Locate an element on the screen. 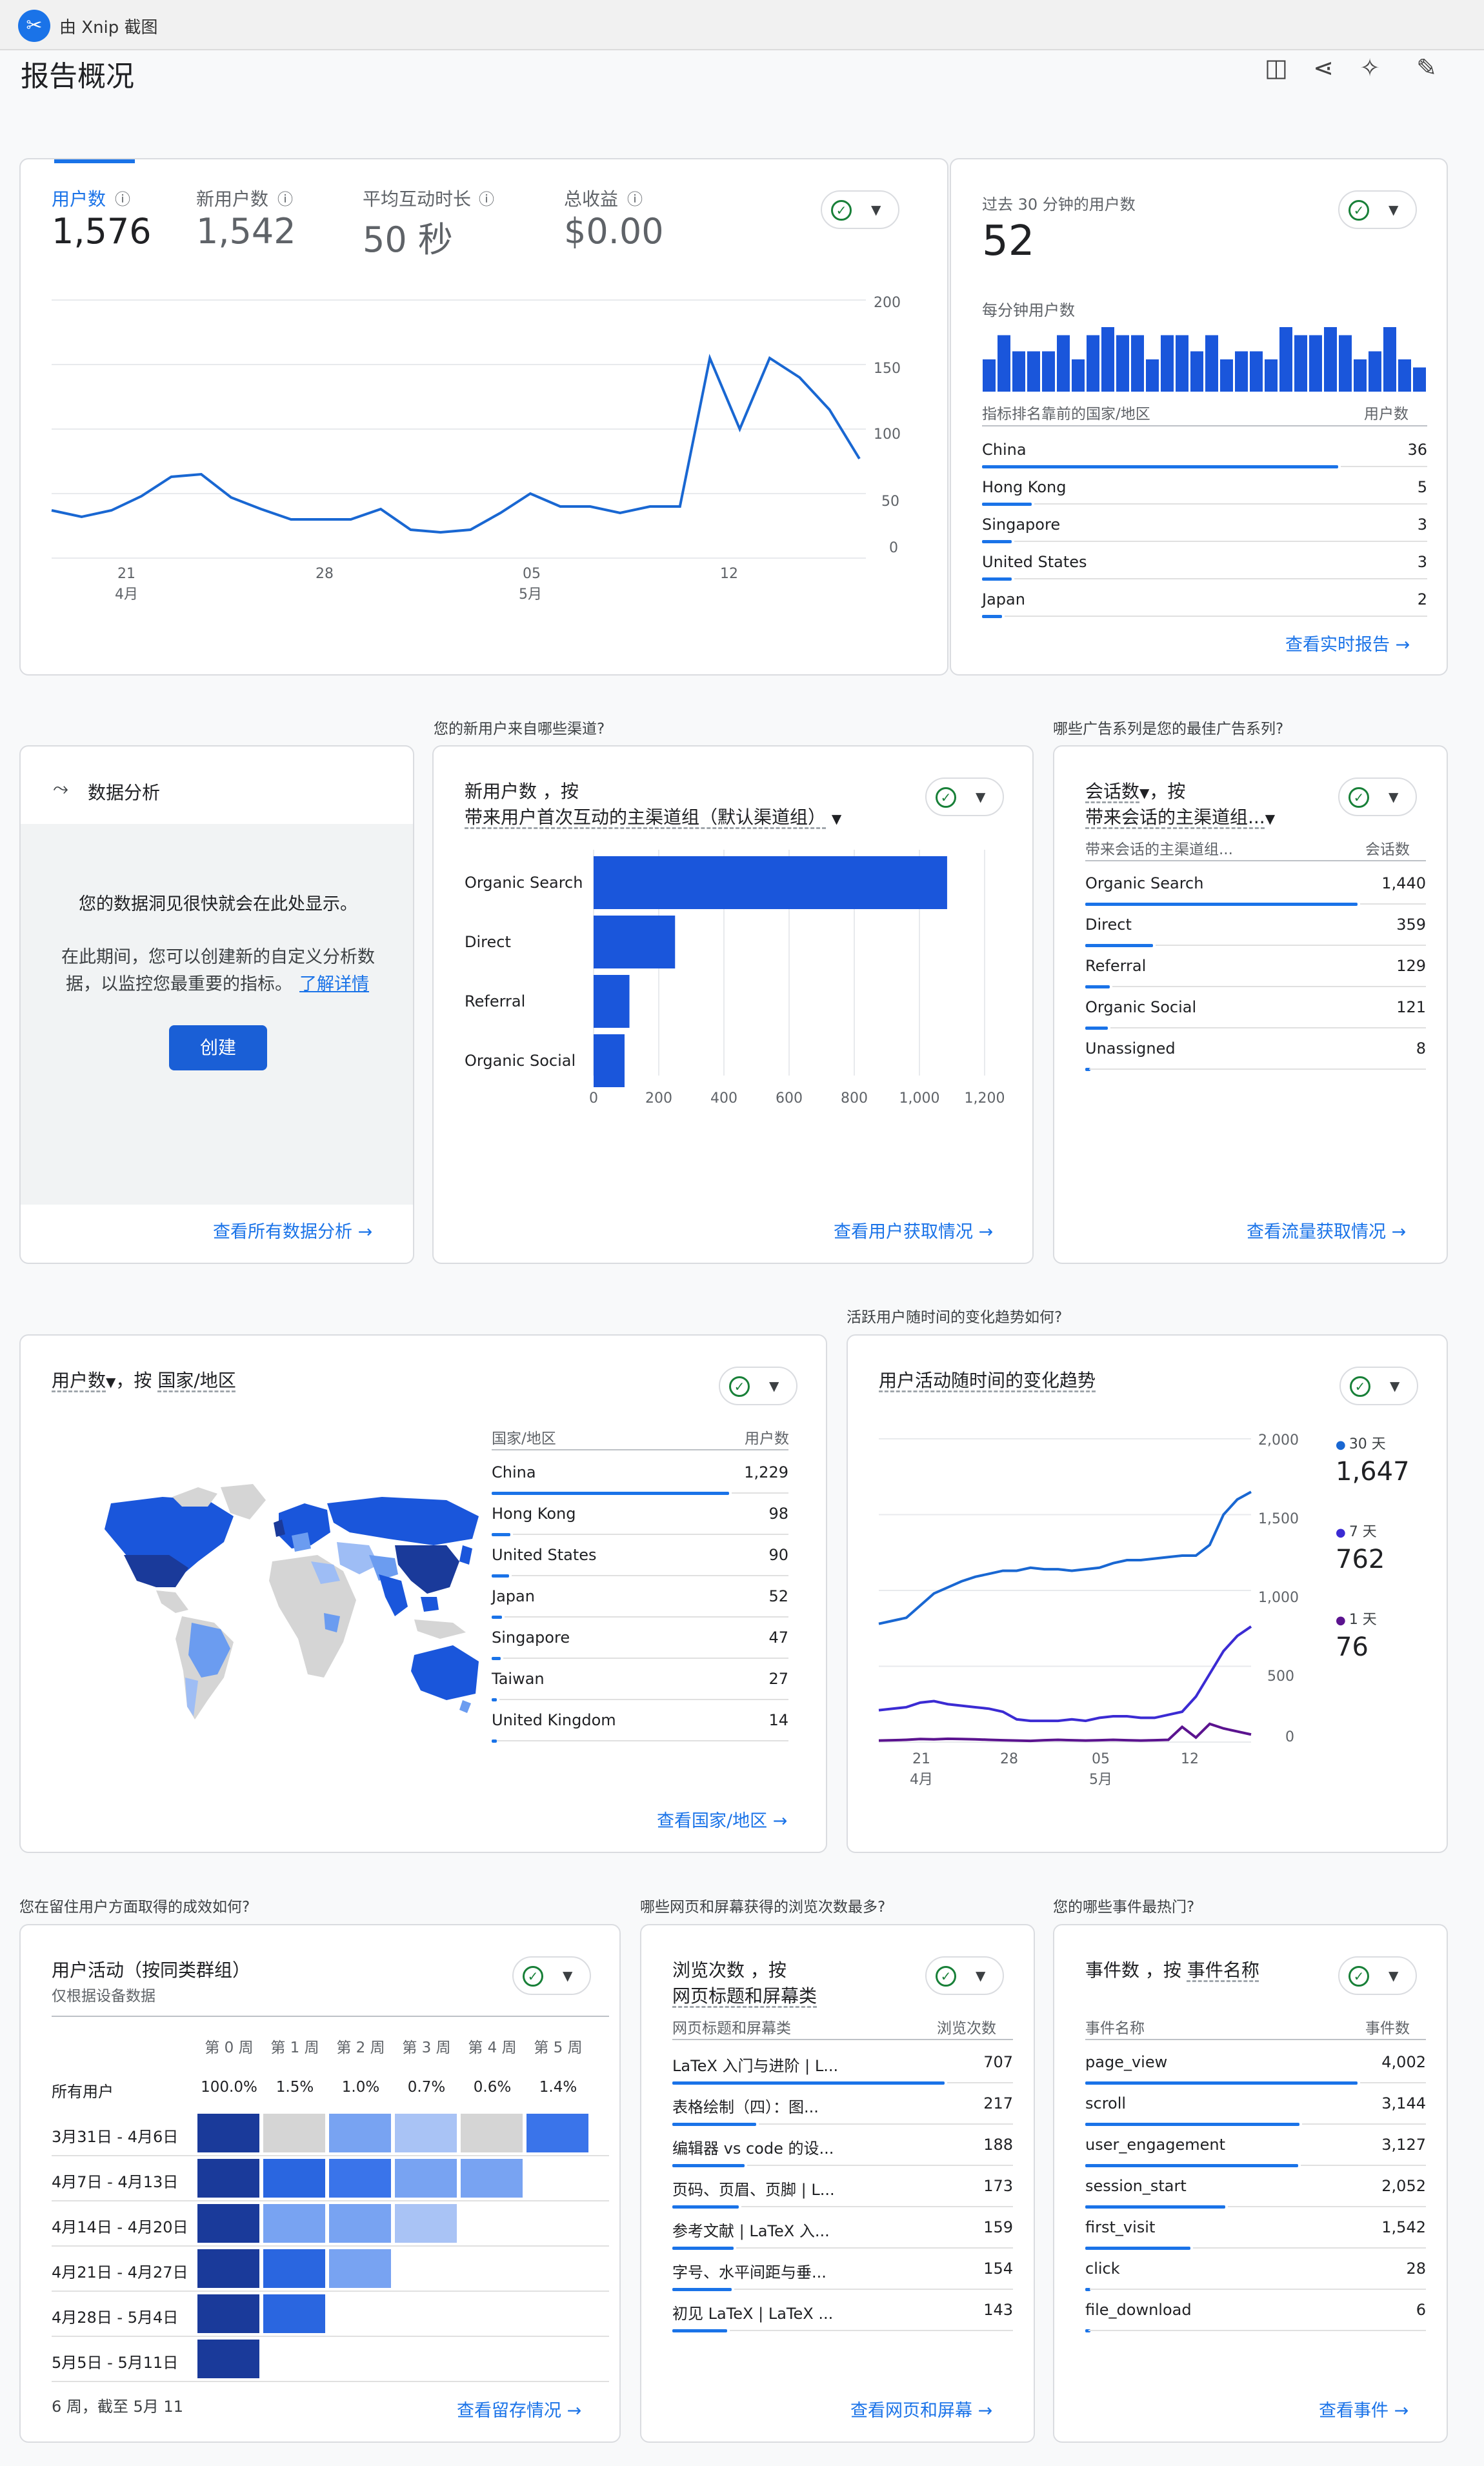 This screenshot has width=1484, height=2466. table-row: United States 3 is located at coordinates (1205, 566).